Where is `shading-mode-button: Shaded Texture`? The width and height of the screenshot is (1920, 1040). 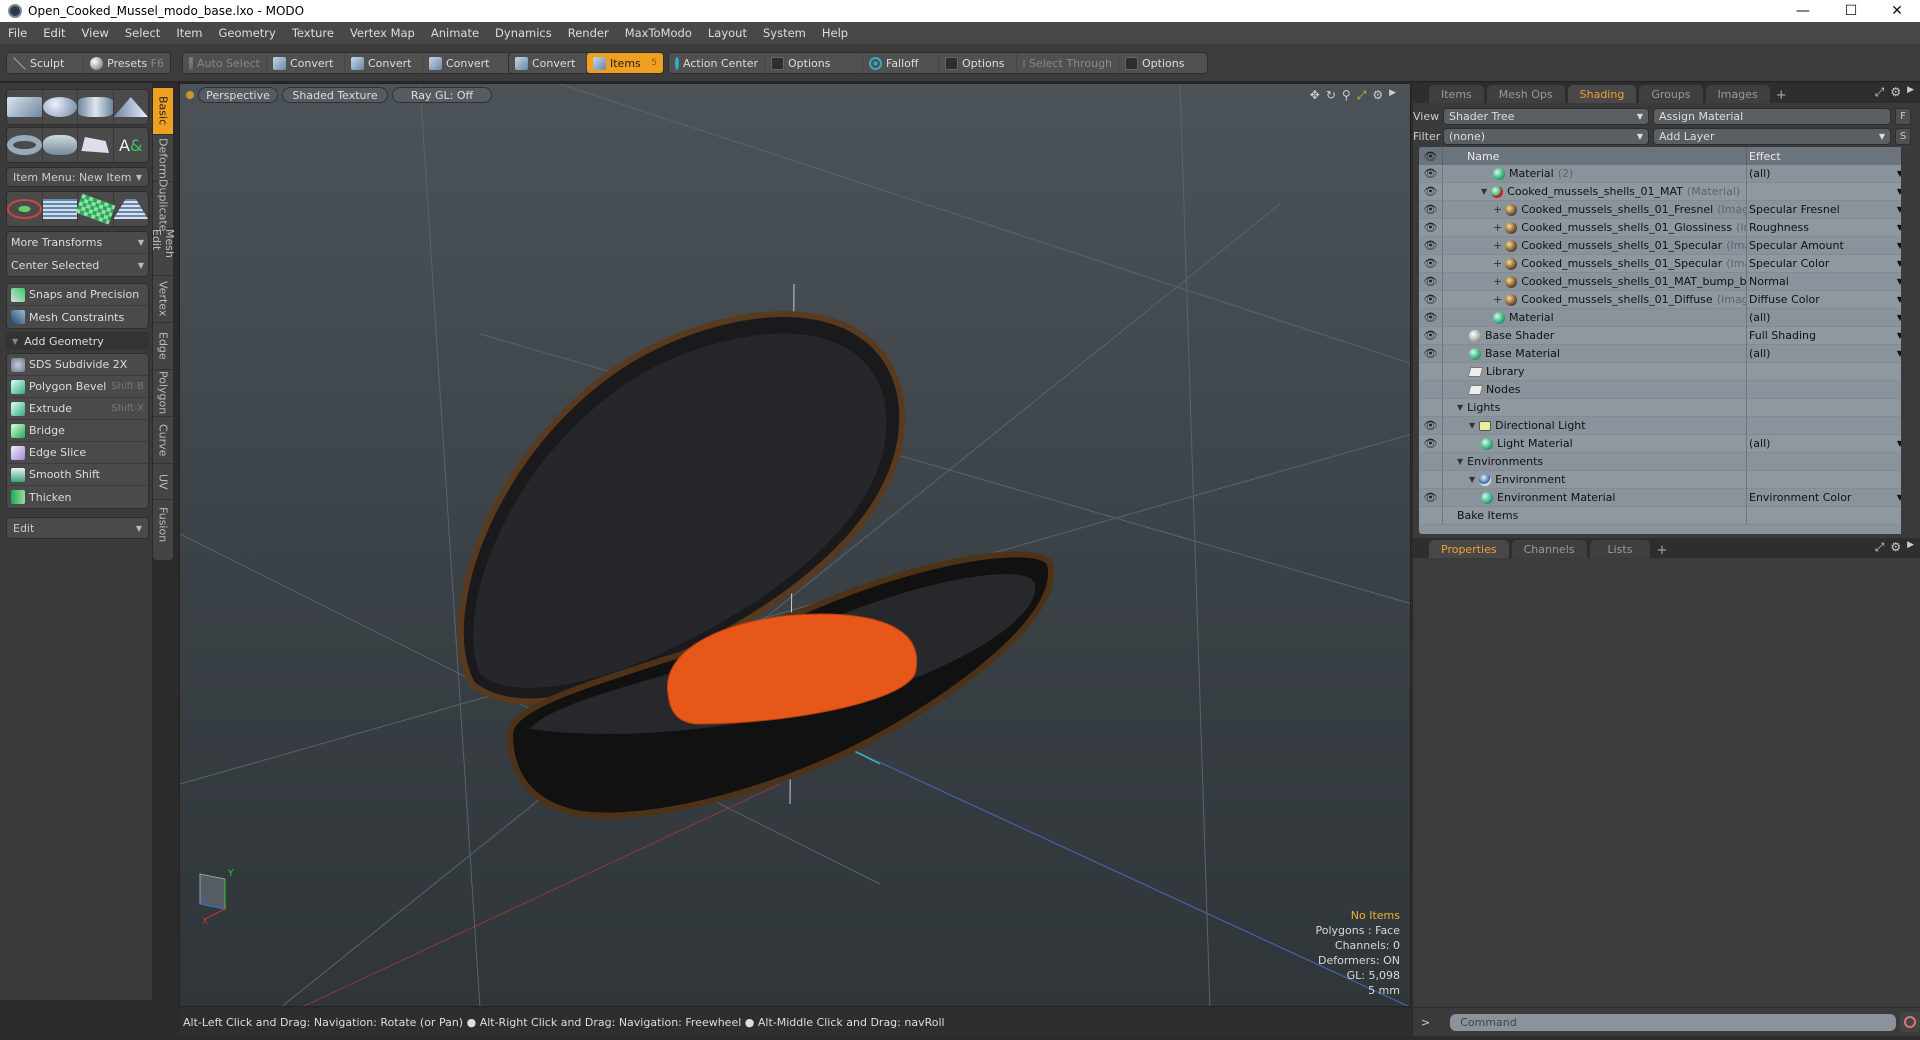 shading-mode-button: Shaded Texture is located at coordinates (335, 95).